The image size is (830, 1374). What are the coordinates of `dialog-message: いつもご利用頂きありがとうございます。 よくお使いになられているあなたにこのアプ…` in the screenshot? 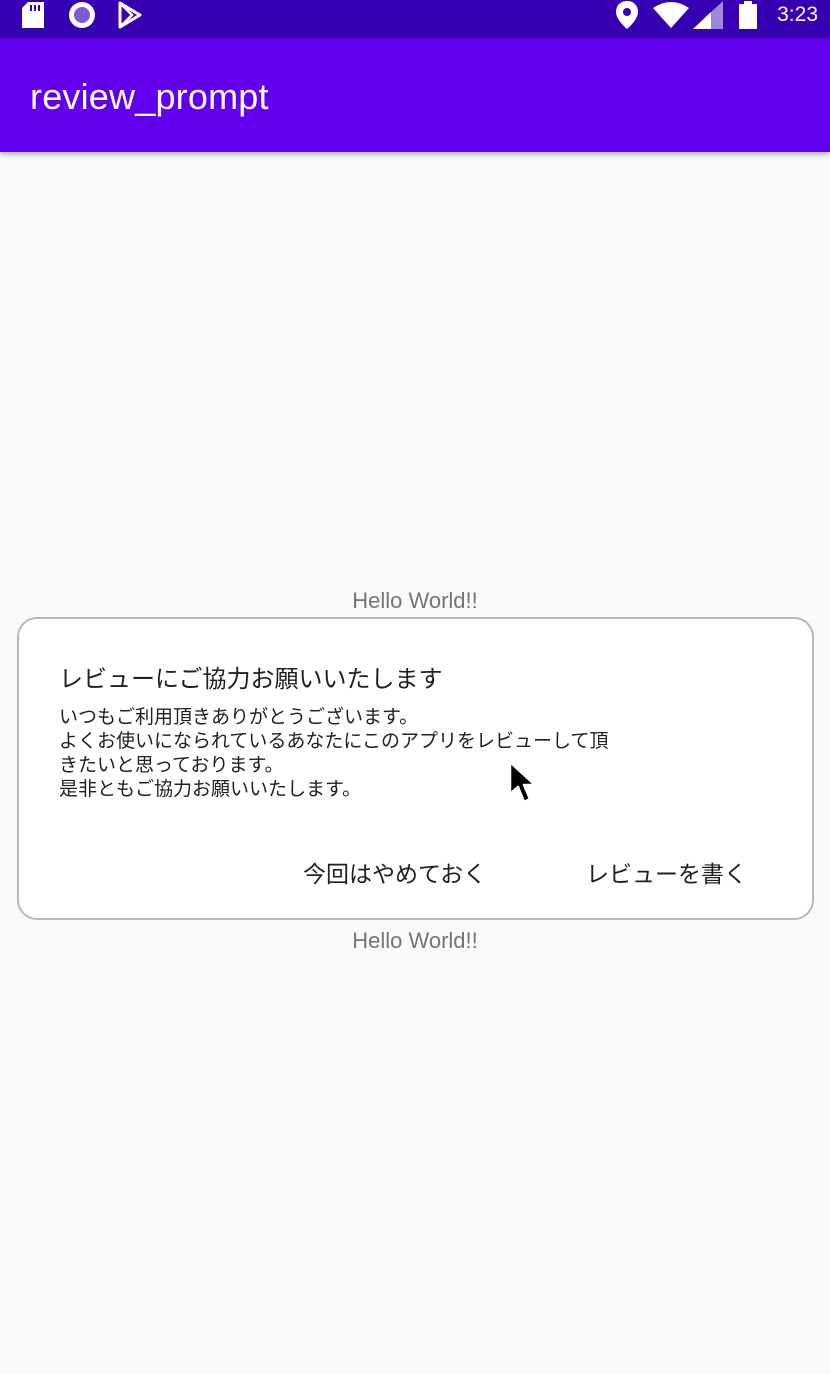 It's located at (379, 753).